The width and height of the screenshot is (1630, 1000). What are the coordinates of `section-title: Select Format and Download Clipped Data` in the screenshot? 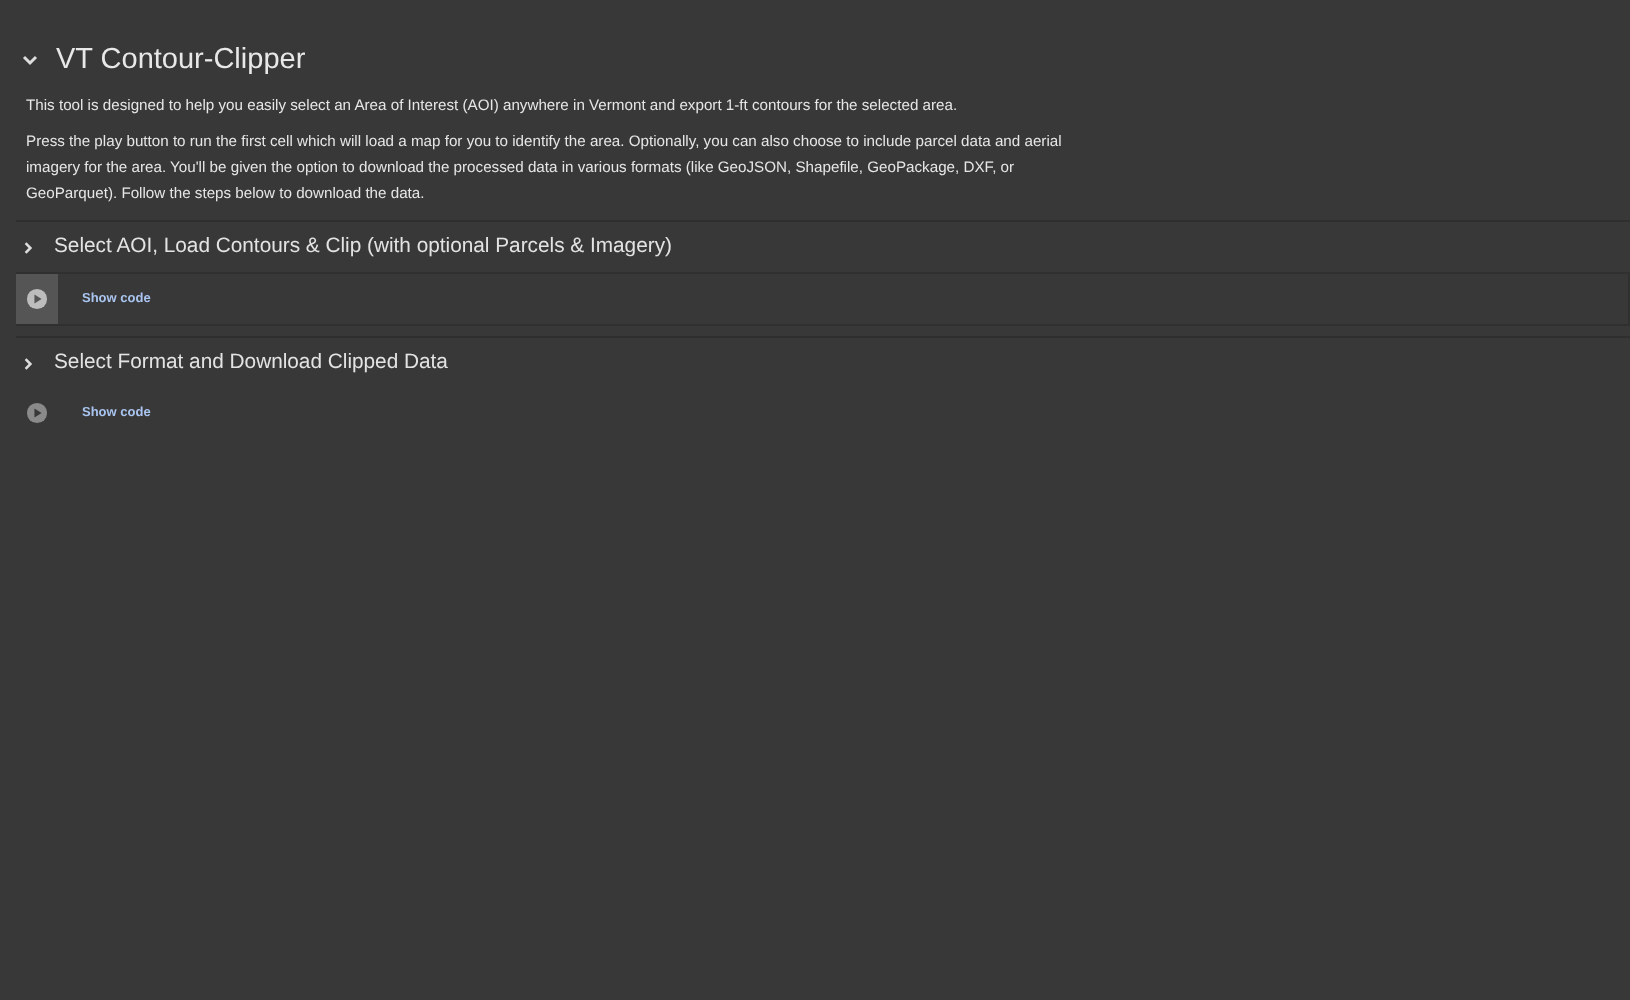 It's located at (251, 363).